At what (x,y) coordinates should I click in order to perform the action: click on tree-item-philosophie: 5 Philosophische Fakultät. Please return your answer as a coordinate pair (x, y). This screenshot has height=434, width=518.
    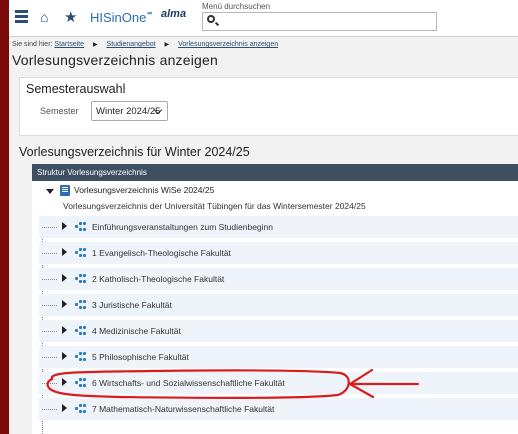
    Looking at the image, I should click on (278, 357).